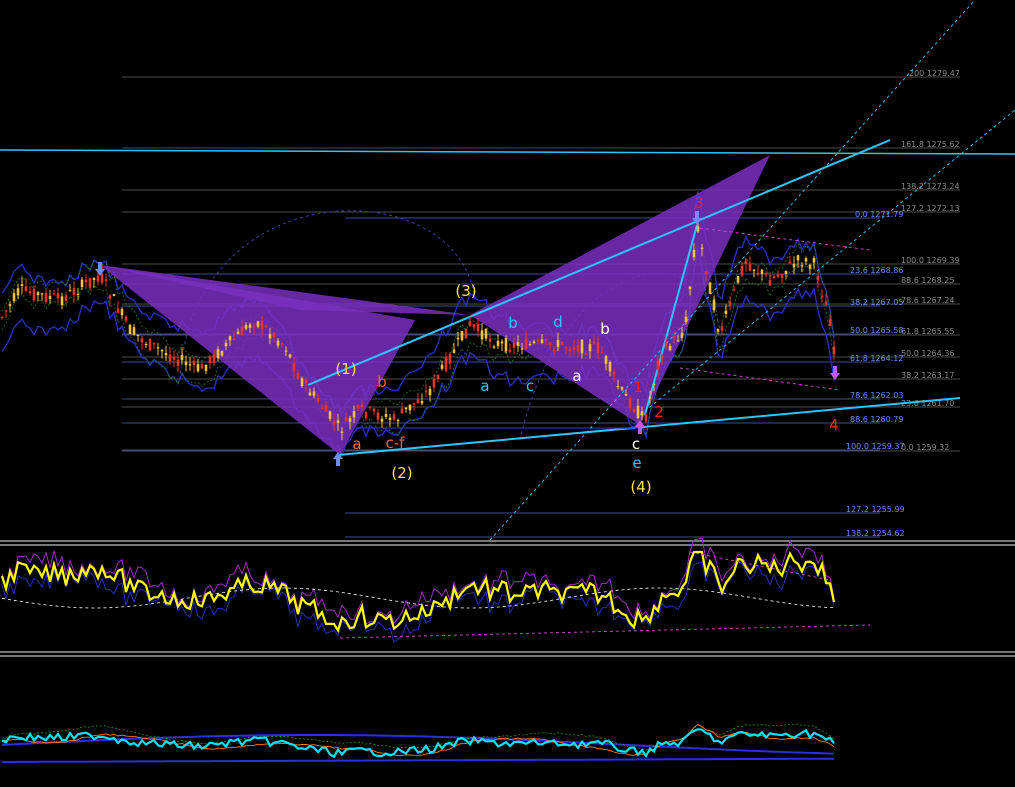  Describe the element at coordinates (927, 300) in the screenshot. I see `fib-label: 78.6 1267.24` at that location.